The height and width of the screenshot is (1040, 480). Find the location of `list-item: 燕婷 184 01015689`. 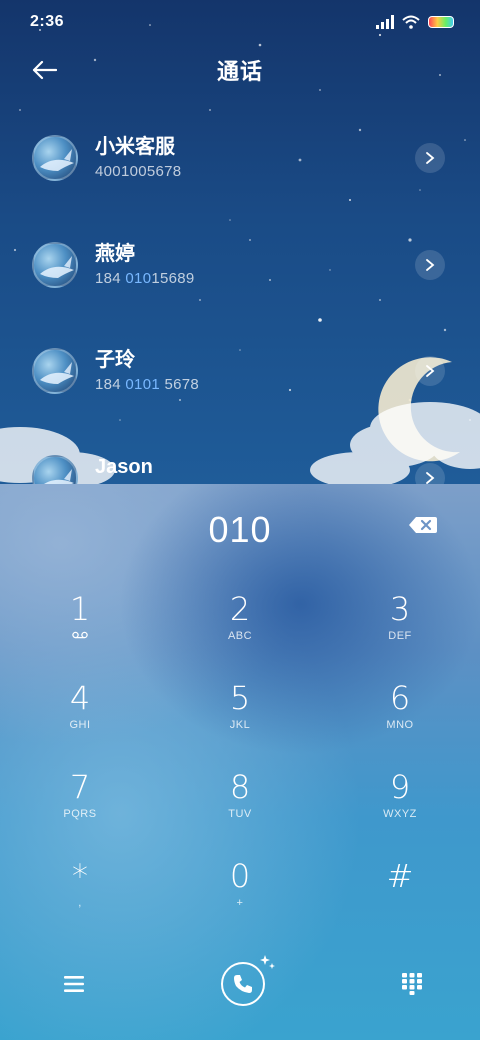

list-item: 燕婷 184 01015689 is located at coordinates (240, 284).